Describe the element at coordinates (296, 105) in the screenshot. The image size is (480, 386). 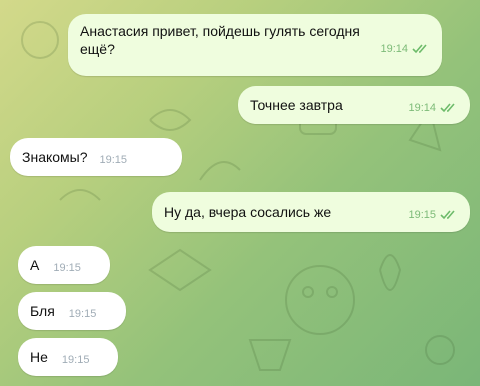
I see `message-text: Точнее завтра` at that location.